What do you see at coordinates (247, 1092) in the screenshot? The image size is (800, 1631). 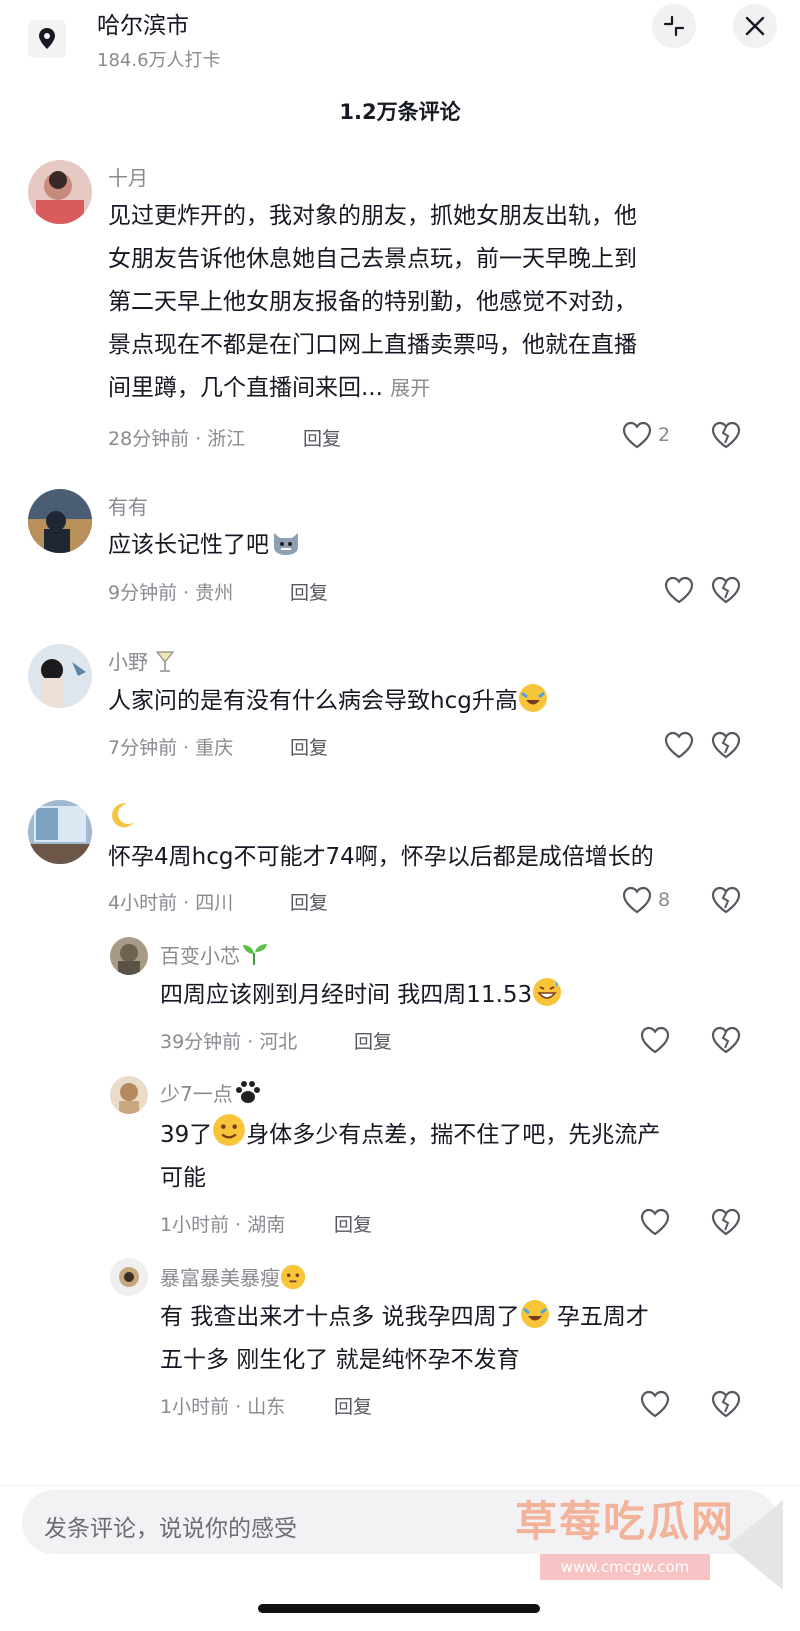 I see `paw-icon` at bounding box center [247, 1092].